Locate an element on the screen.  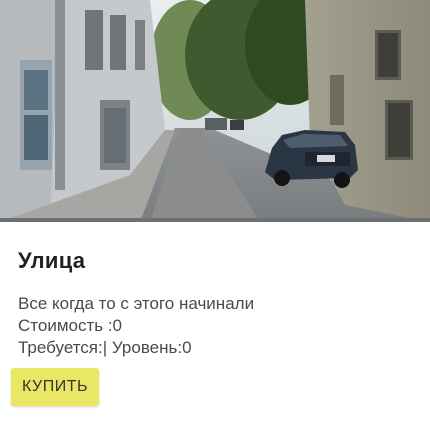
item-title: Улица is located at coordinates (52, 260).